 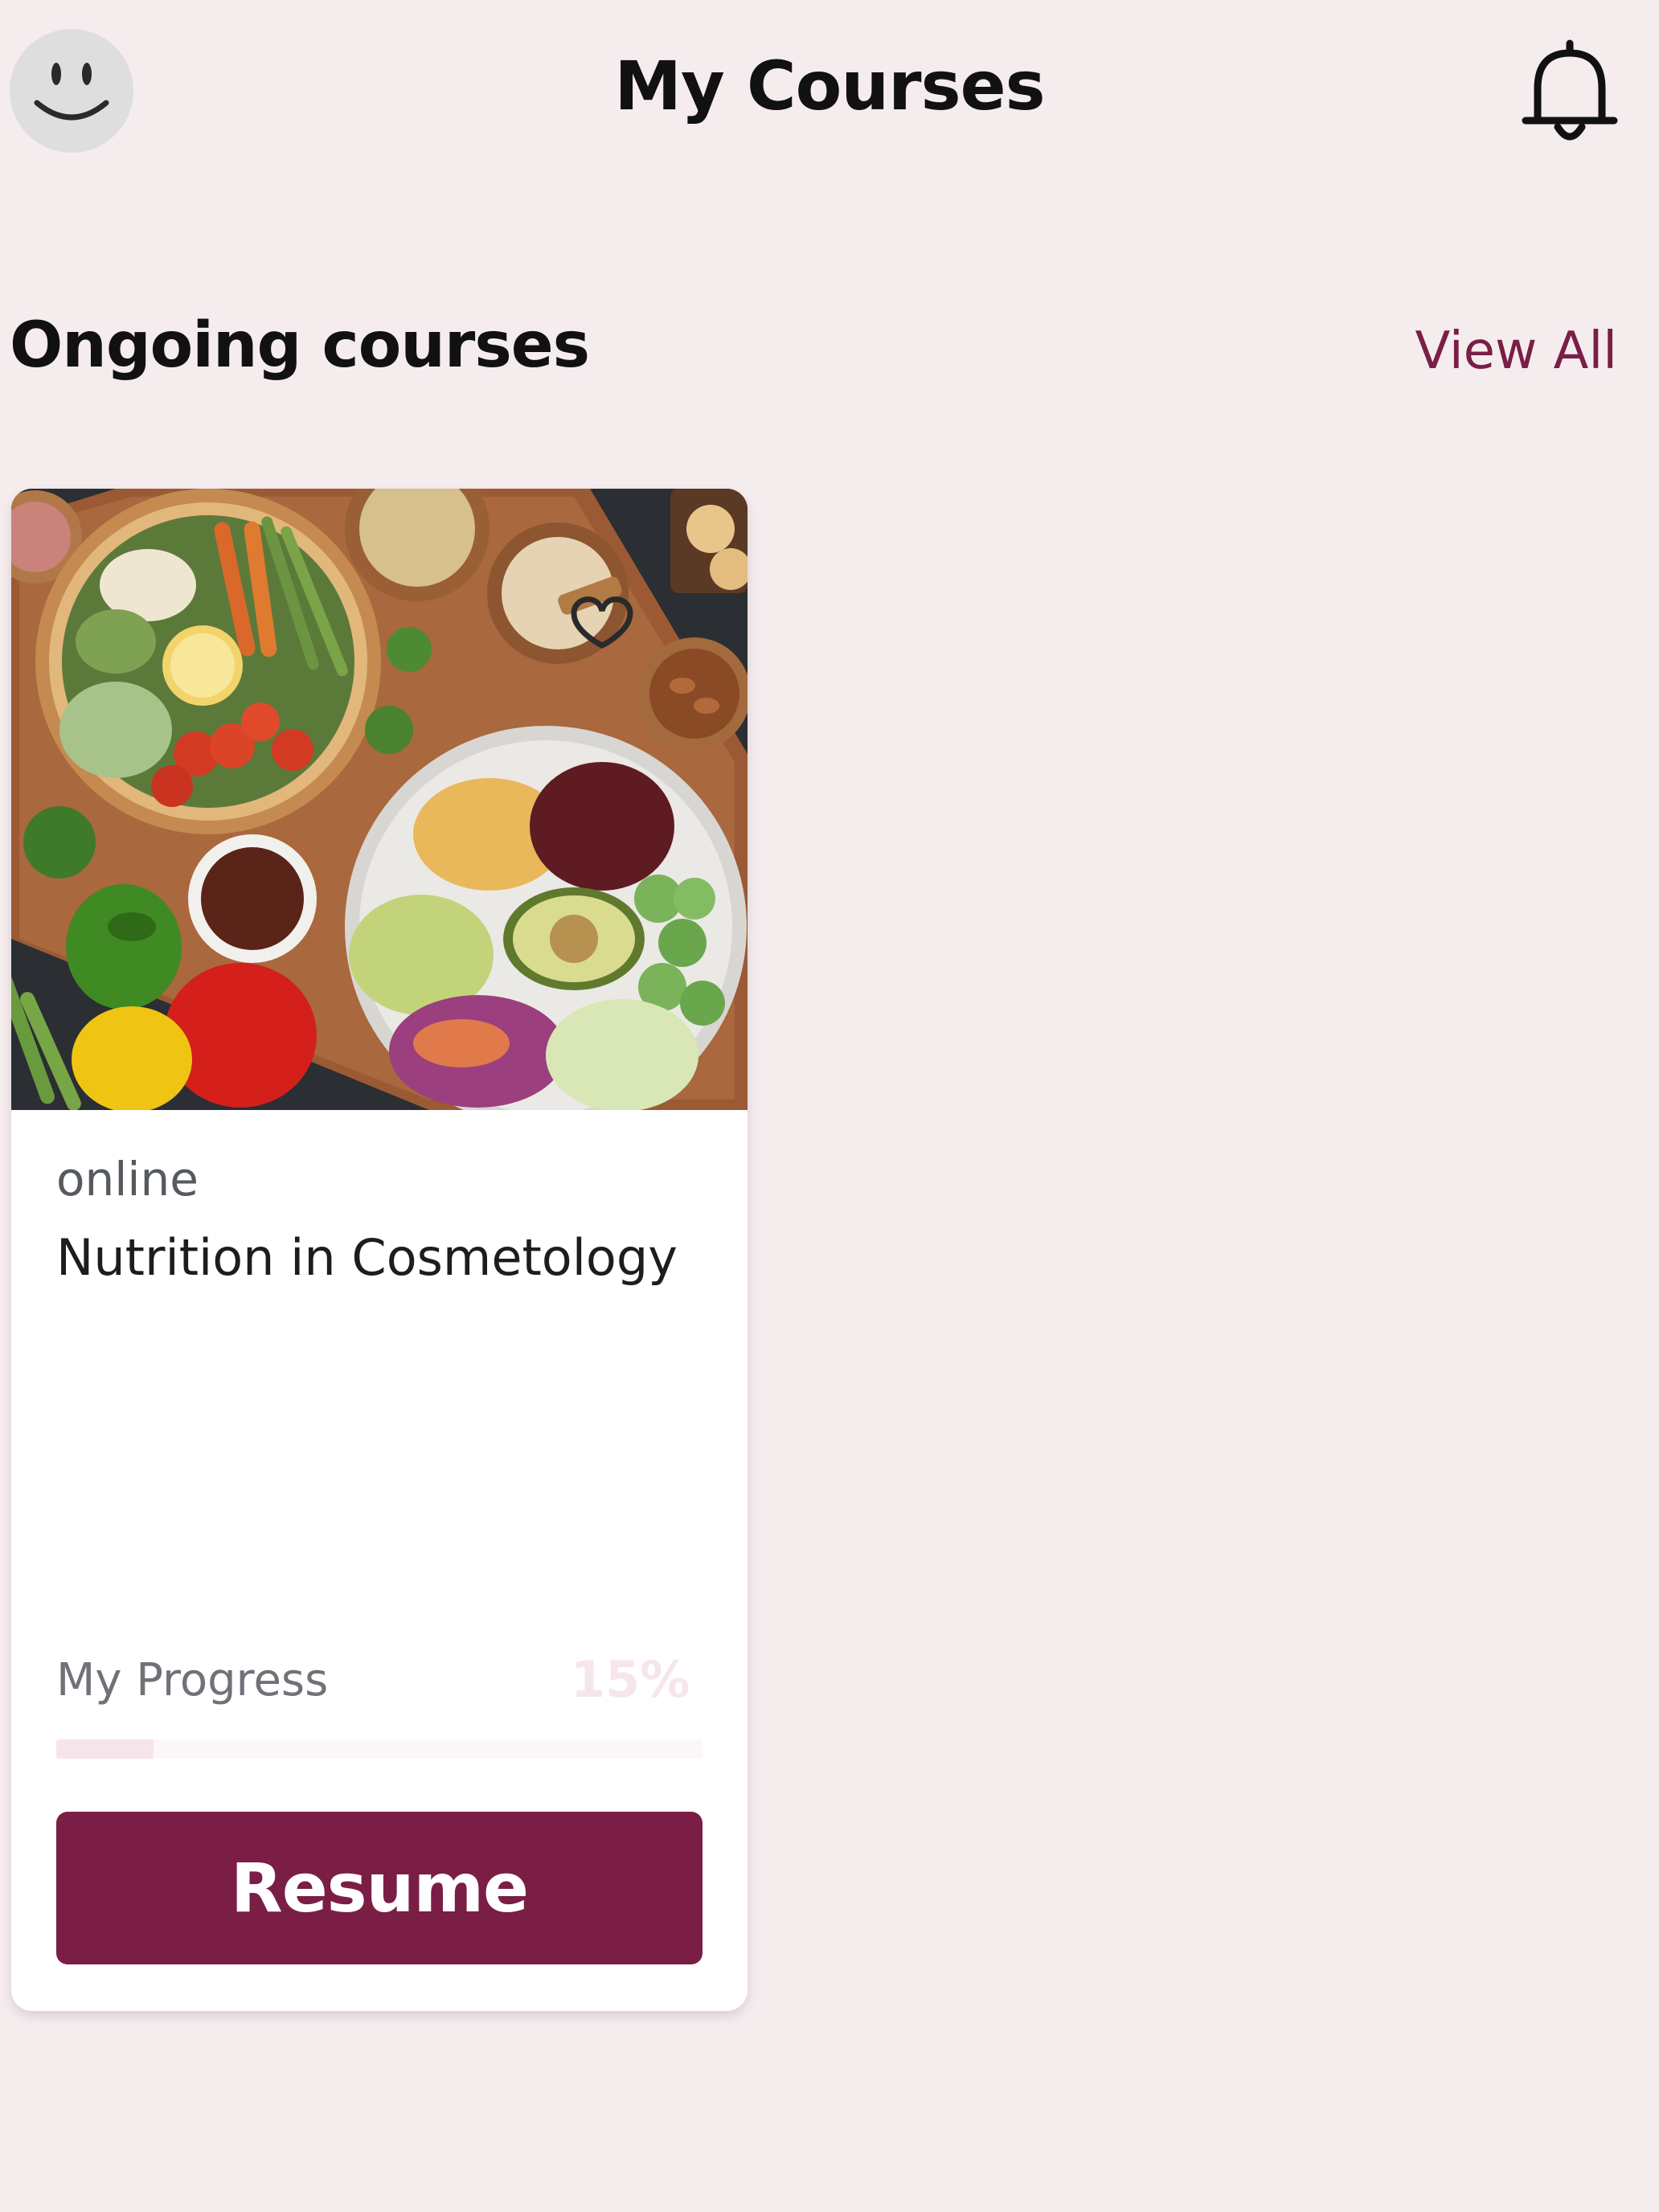 What do you see at coordinates (630, 1679) in the screenshot?
I see `progress-percent: 15%` at bounding box center [630, 1679].